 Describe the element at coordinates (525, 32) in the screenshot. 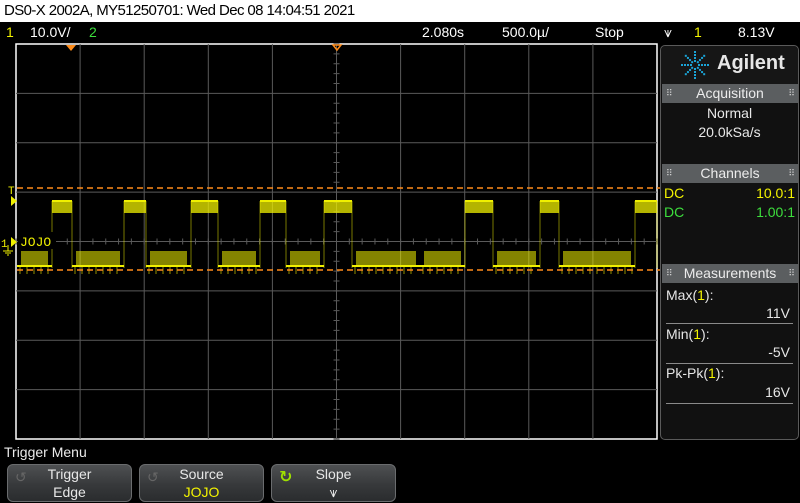

I see `time-scale: 500.0µ/` at that location.